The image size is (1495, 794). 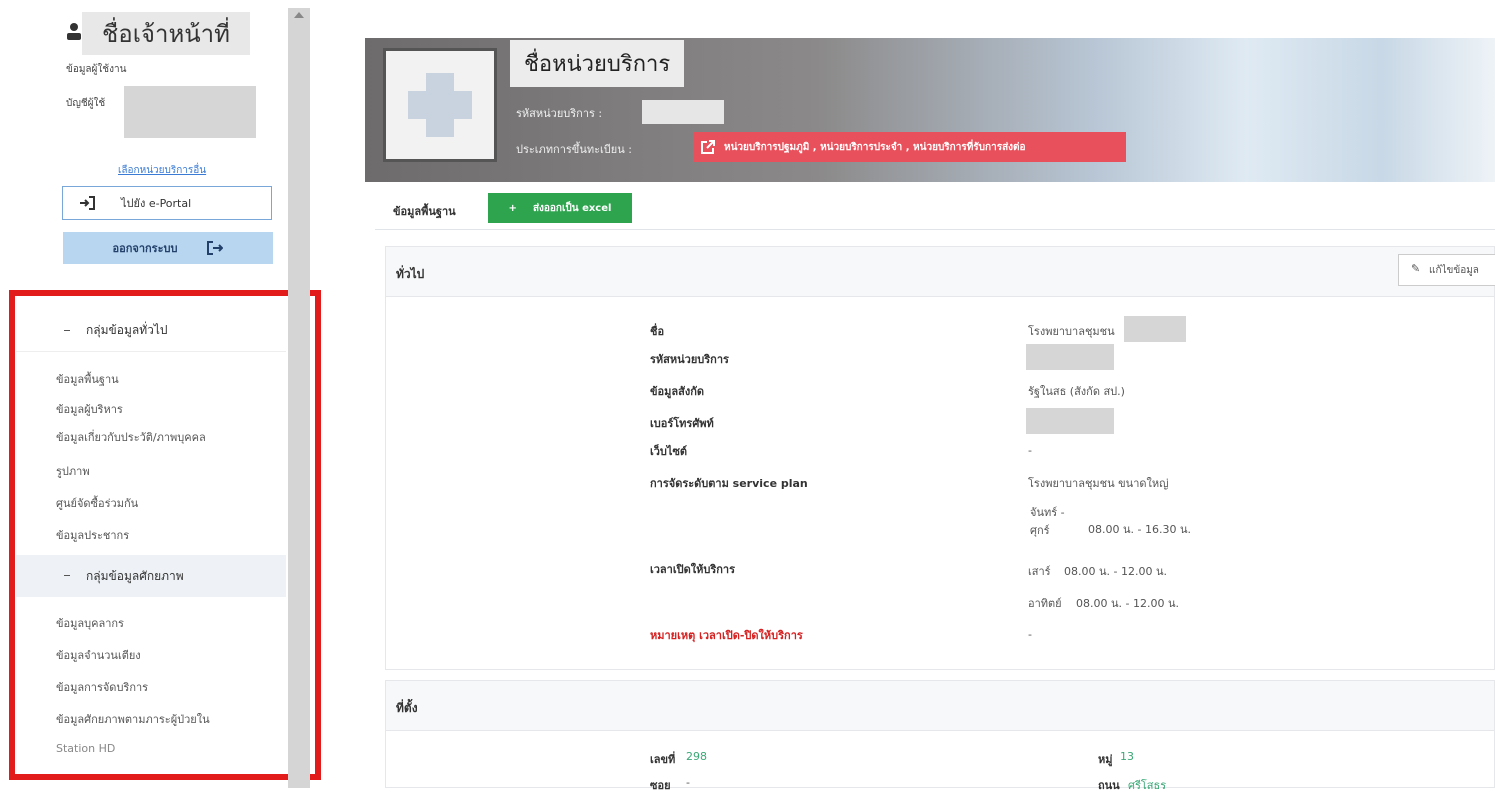 I want to click on logout-button: ออกจากระบบ, so click(x=168, y=248).